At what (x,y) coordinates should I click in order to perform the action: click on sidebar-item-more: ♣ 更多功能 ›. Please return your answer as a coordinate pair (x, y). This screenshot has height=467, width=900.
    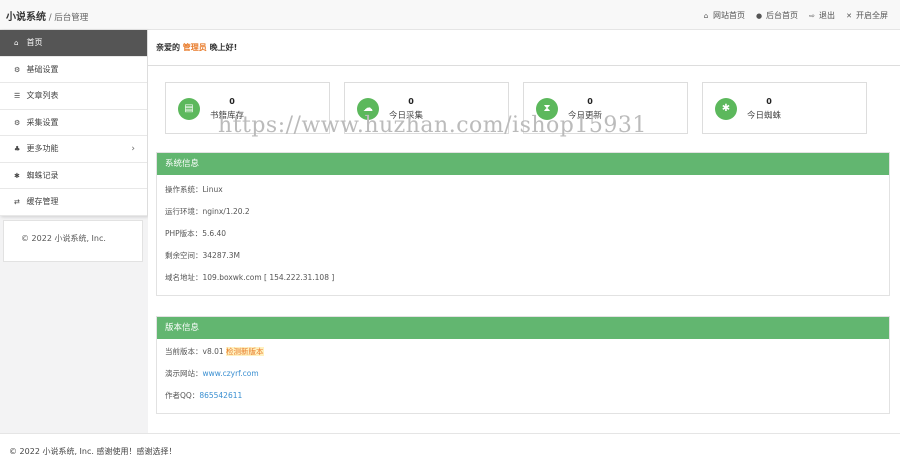
    Looking at the image, I should click on (73, 149).